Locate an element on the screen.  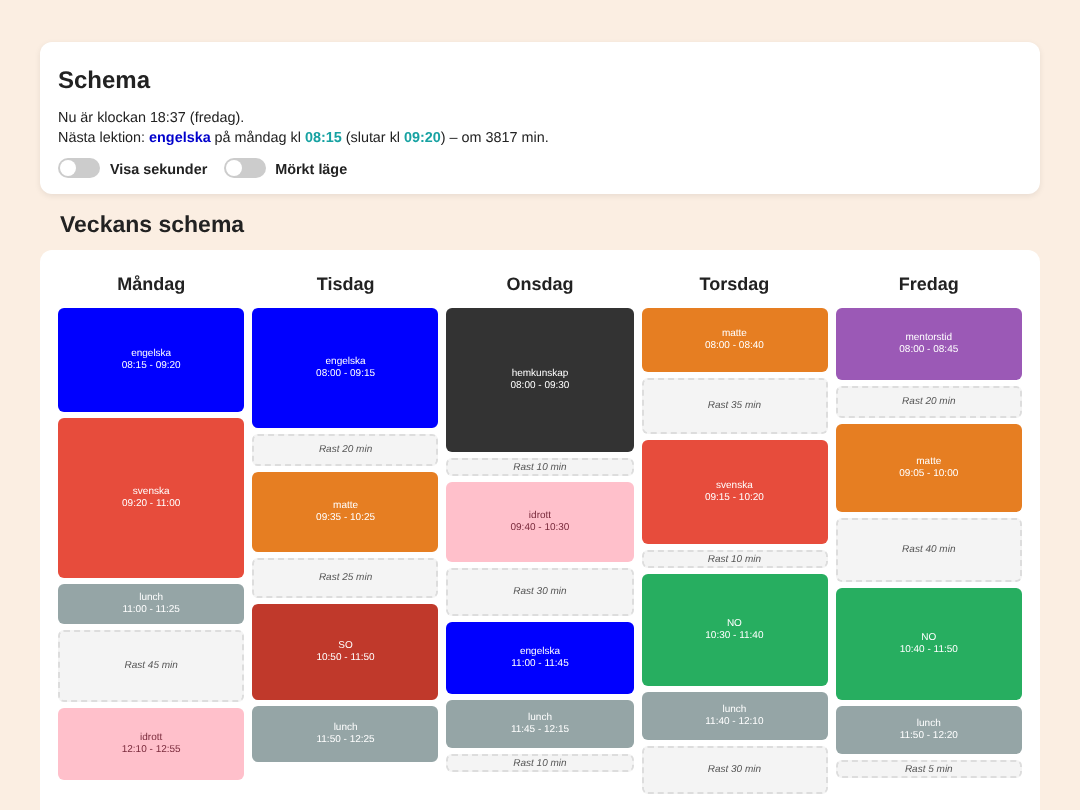
day-heading: Tisdag is located at coordinates (345, 284).